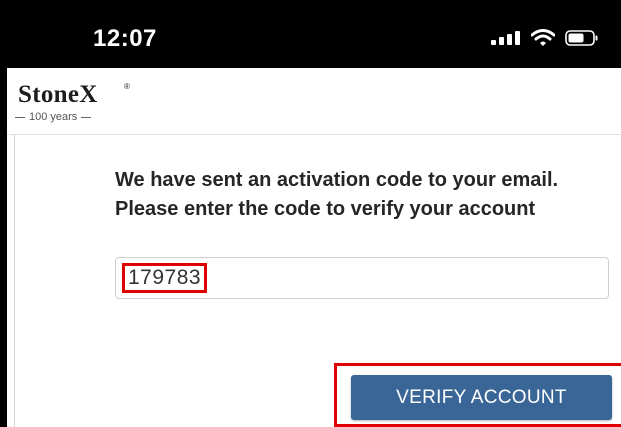 This screenshot has height=427, width=621. I want to click on wifi-icon, so click(543, 37).